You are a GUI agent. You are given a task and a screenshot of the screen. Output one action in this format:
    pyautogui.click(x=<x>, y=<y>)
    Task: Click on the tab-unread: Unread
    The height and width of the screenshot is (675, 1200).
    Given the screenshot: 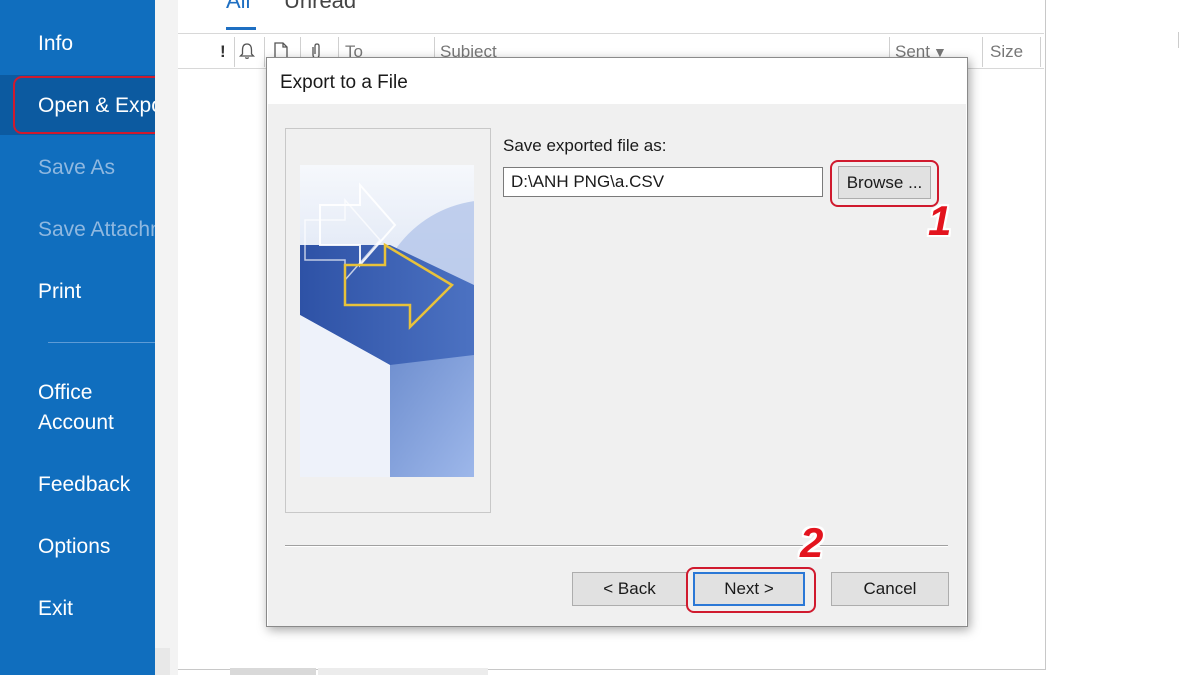 What is the action you would take?
    pyautogui.click(x=320, y=7)
    